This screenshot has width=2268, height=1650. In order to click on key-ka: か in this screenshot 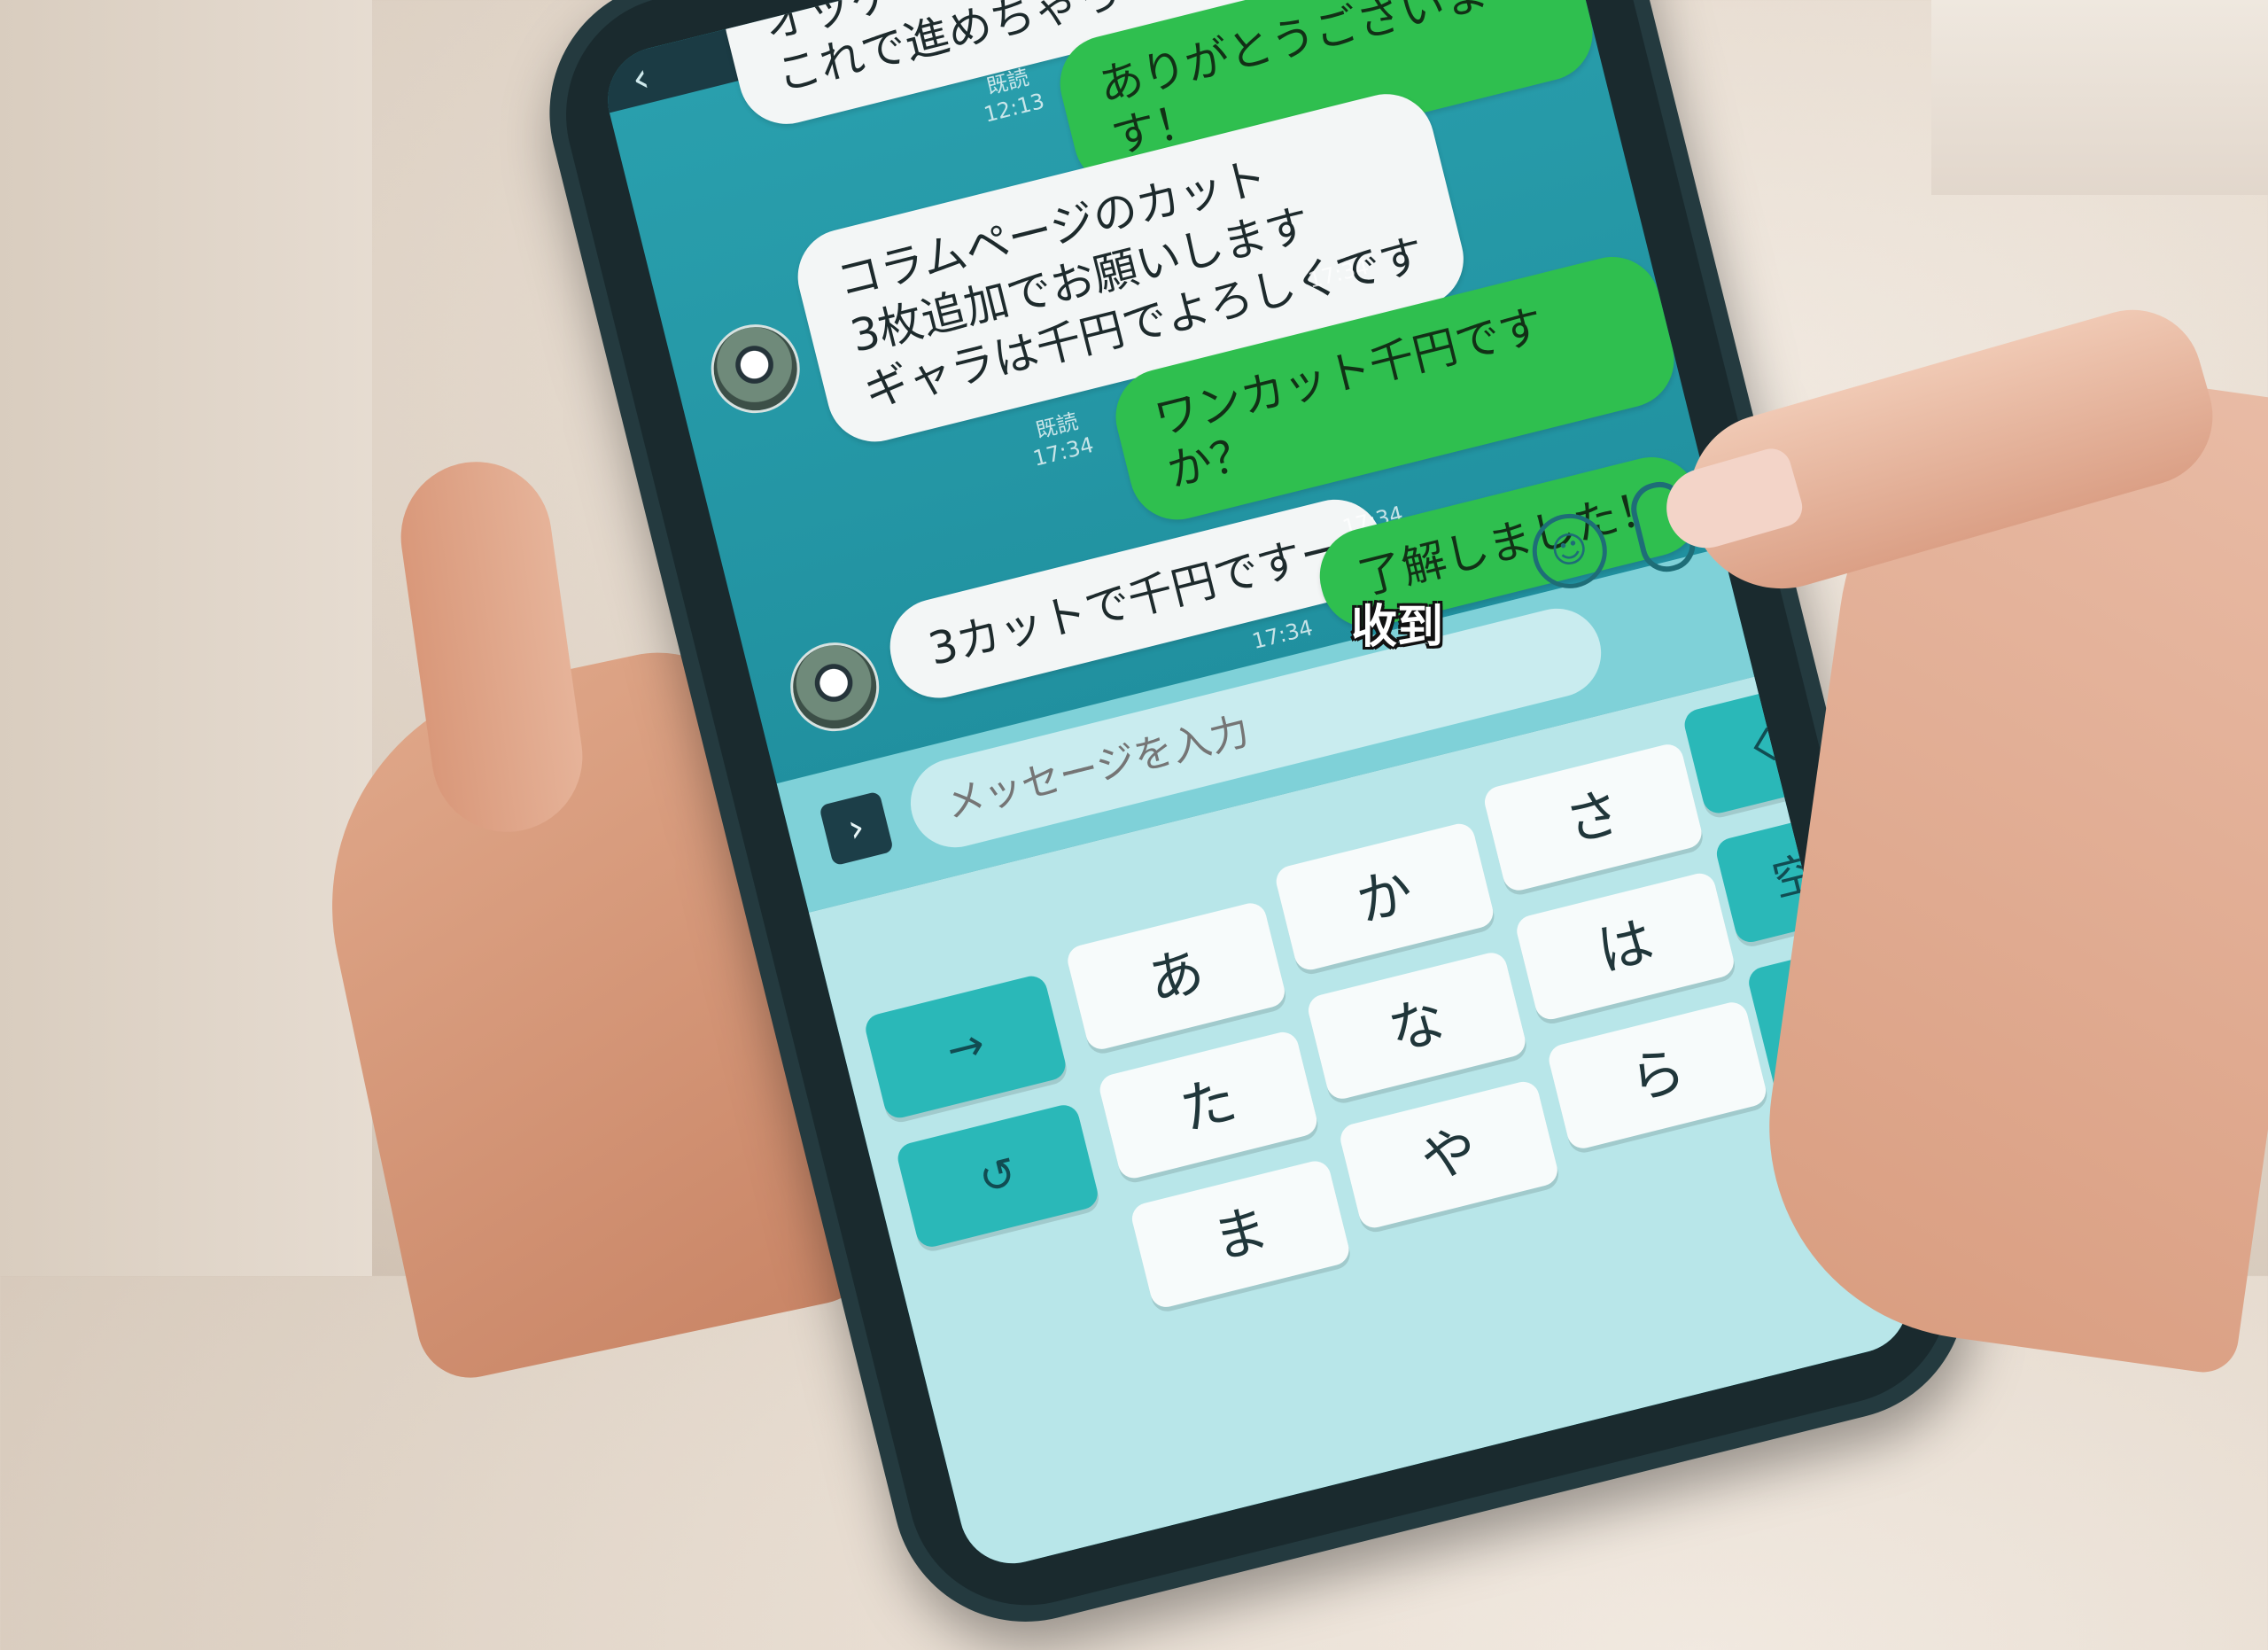, I will do `click(1384, 897)`.